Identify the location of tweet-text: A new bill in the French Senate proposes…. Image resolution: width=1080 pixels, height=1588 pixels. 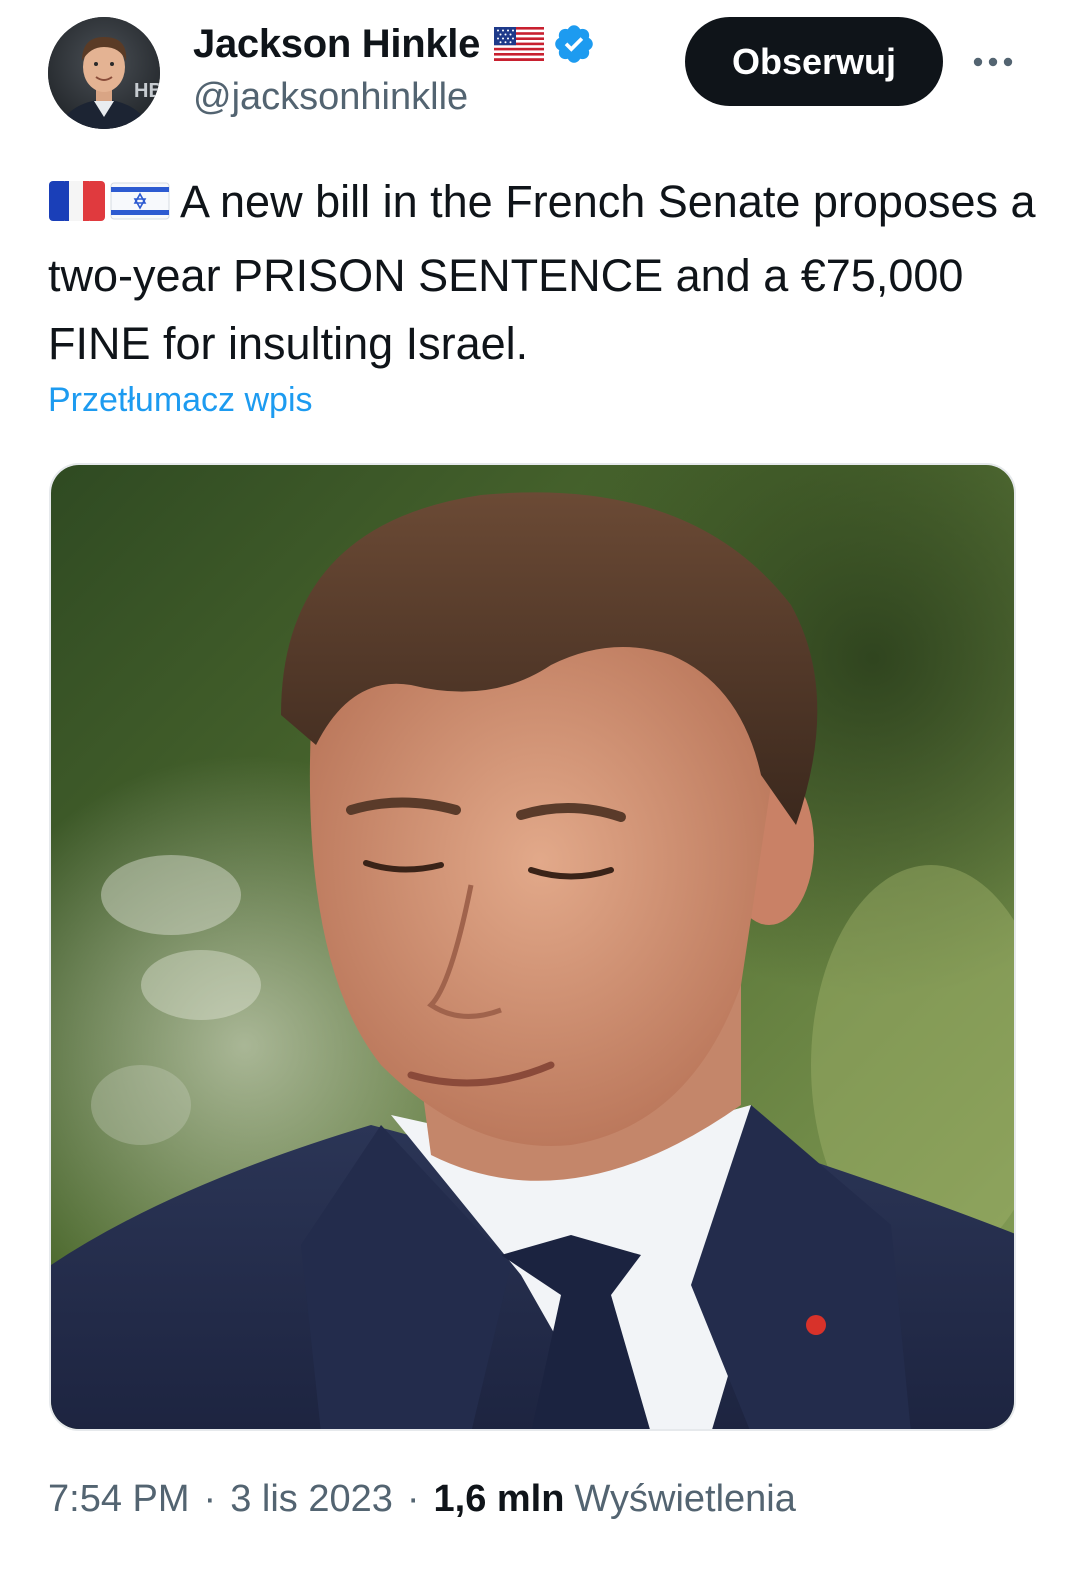
(543, 273).